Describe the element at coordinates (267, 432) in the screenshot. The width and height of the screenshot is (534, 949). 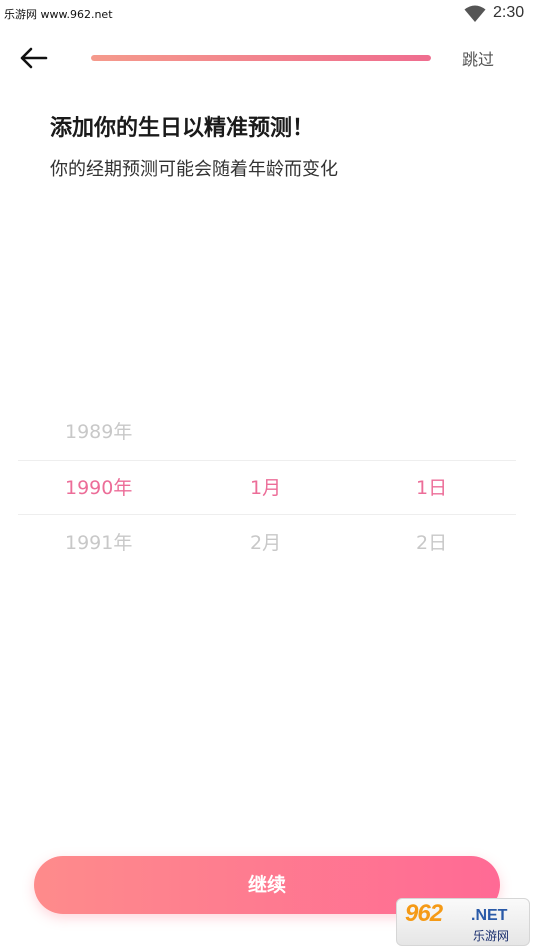
I see `picker-row-previous: 1989年` at that location.